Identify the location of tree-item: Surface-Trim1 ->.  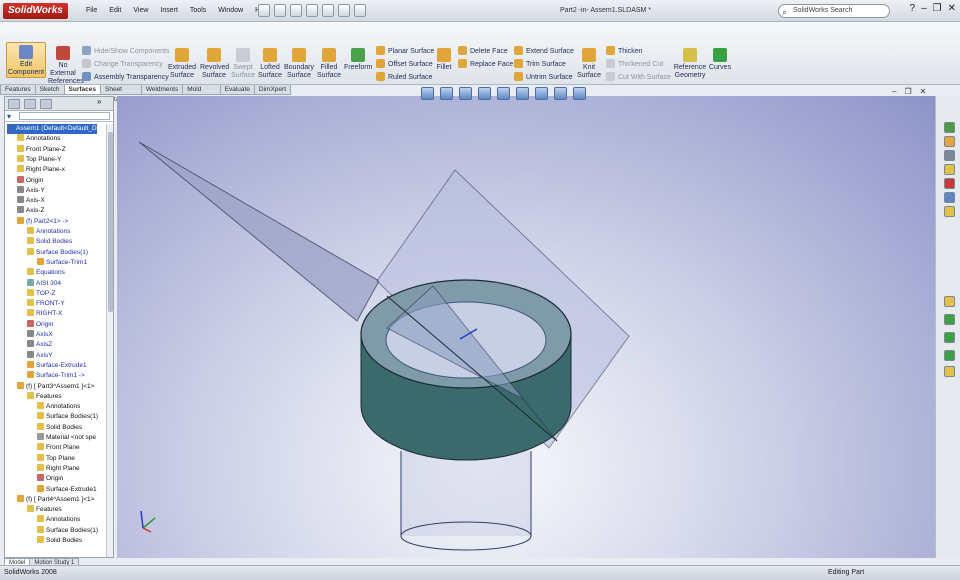
(56, 376).